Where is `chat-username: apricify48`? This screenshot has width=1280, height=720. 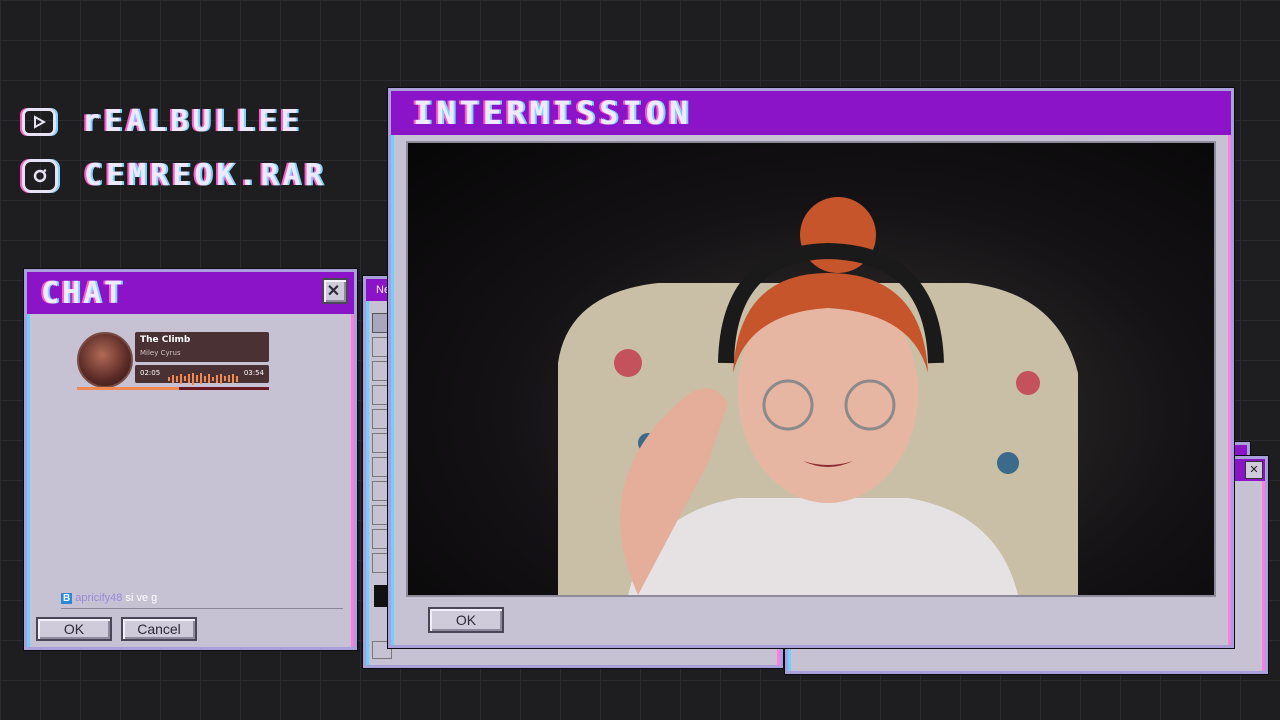
chat-username: apricify48 is located at coordinates (99, 598).